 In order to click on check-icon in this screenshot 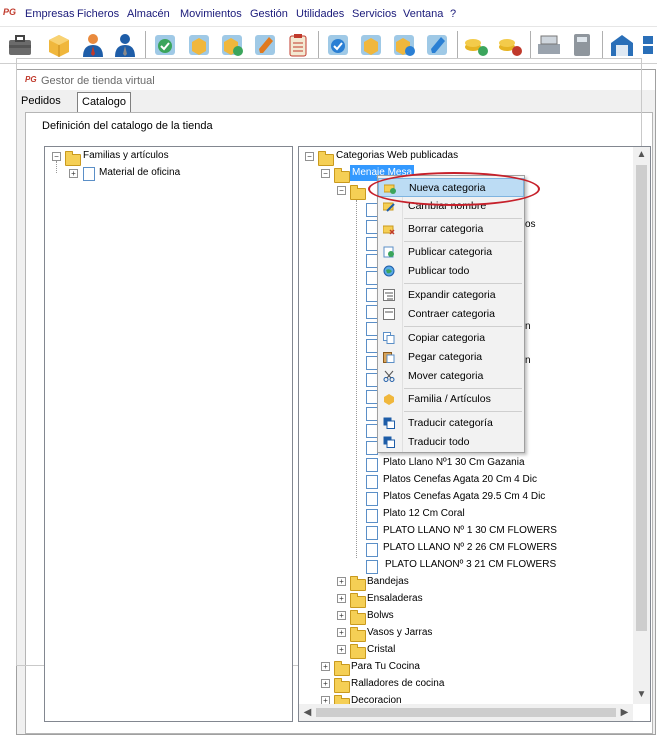, I will do `click(165, 45)`.